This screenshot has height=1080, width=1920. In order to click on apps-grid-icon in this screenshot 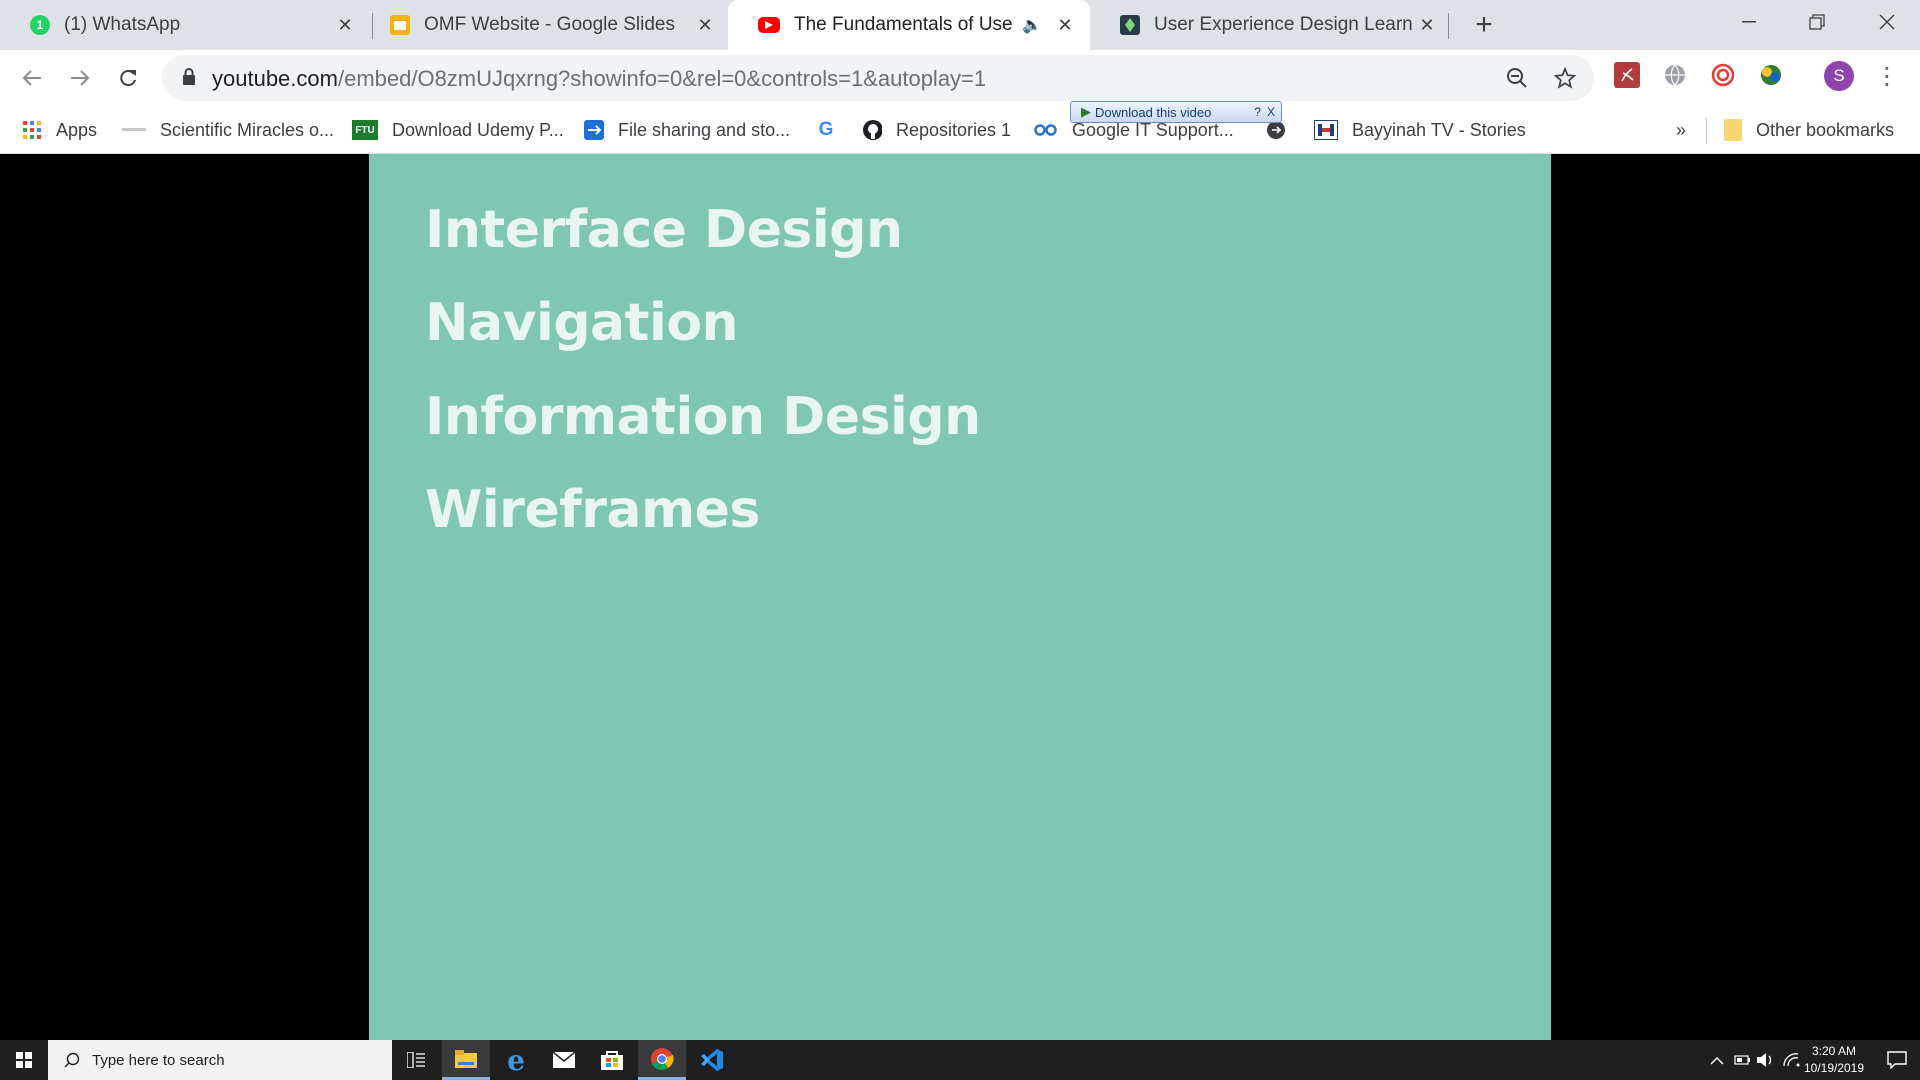, I will do `click(32, 130)`.